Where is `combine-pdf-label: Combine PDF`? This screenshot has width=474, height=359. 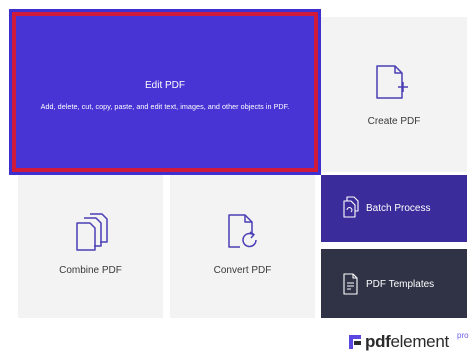 combine-pdf-label: Combine PDF is located at coordinates (90, 270).